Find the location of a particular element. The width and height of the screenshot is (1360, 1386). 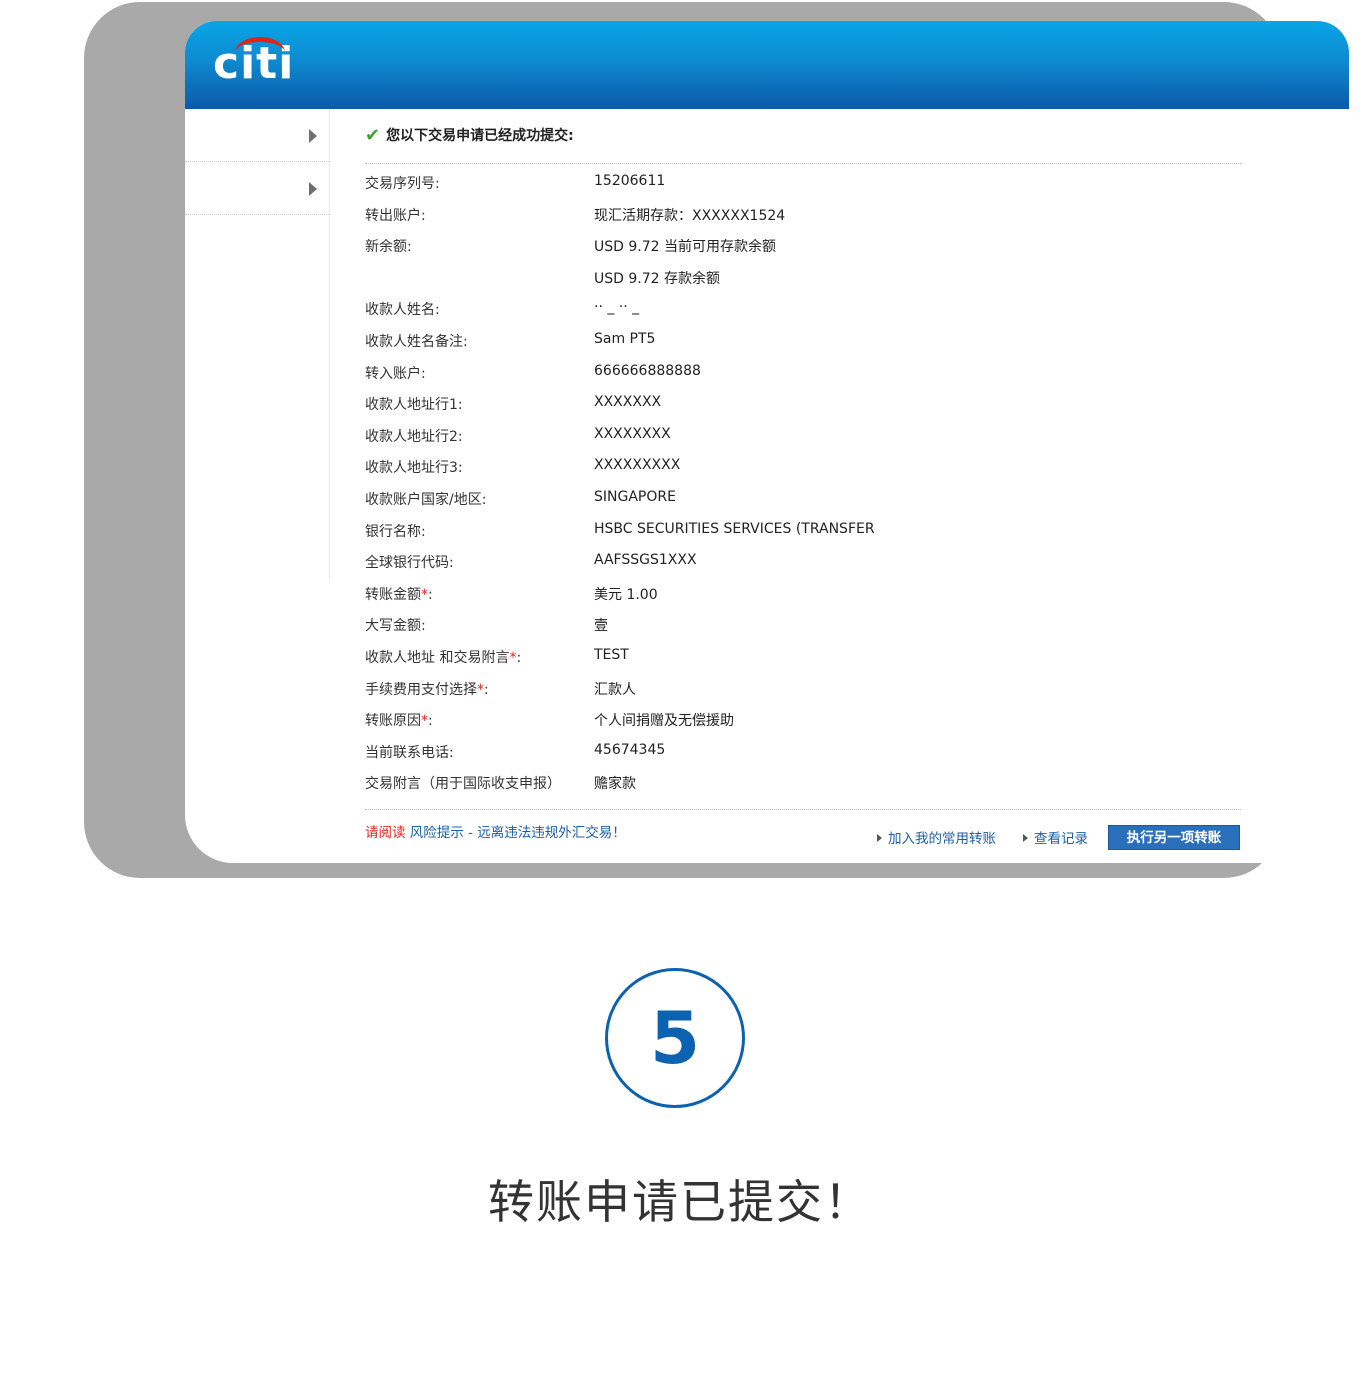

step-number-circle: 5 is located at coordinates (675, 1038).